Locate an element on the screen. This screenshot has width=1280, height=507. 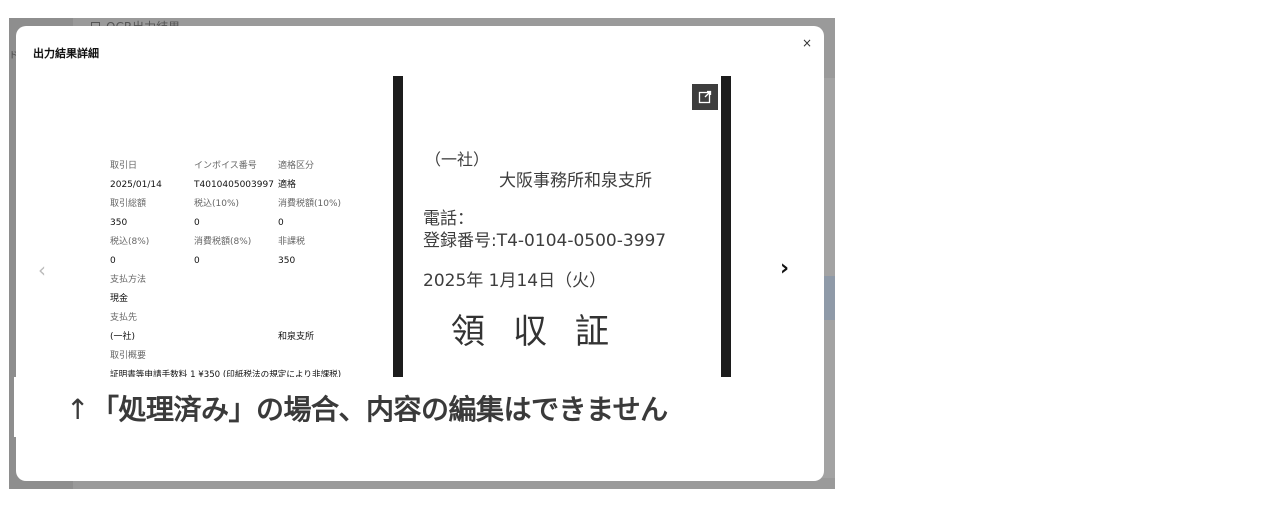
tax8-value: 0 is located at coordinates (113, 261).